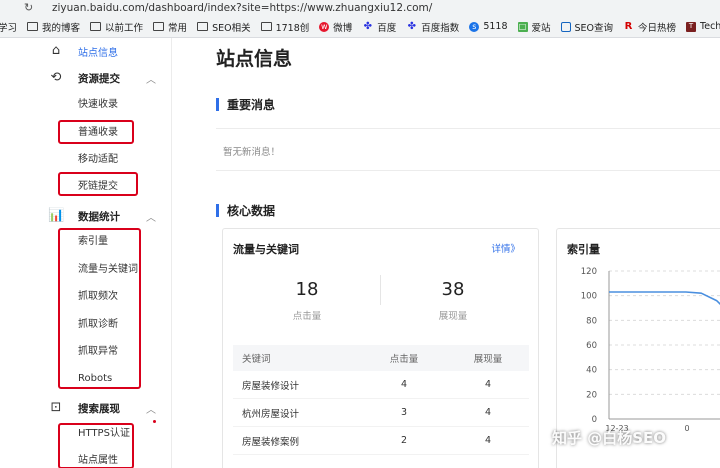 The height and width of the screenshot is (468, 720). I want to click on sidebar-item-label: 站点信息, so click(98, 53).